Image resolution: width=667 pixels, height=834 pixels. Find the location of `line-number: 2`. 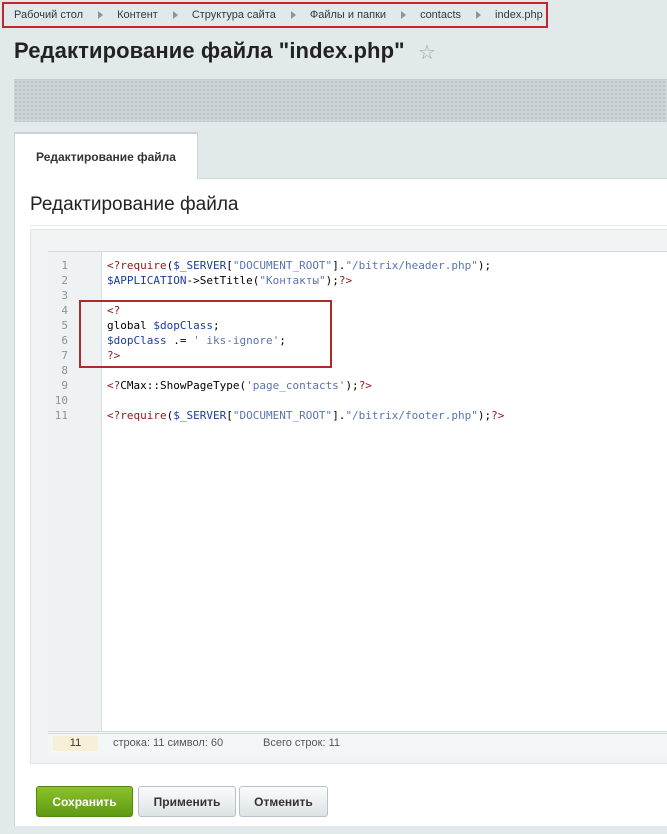

line-number: 2 is located at coordinates (64, 280).